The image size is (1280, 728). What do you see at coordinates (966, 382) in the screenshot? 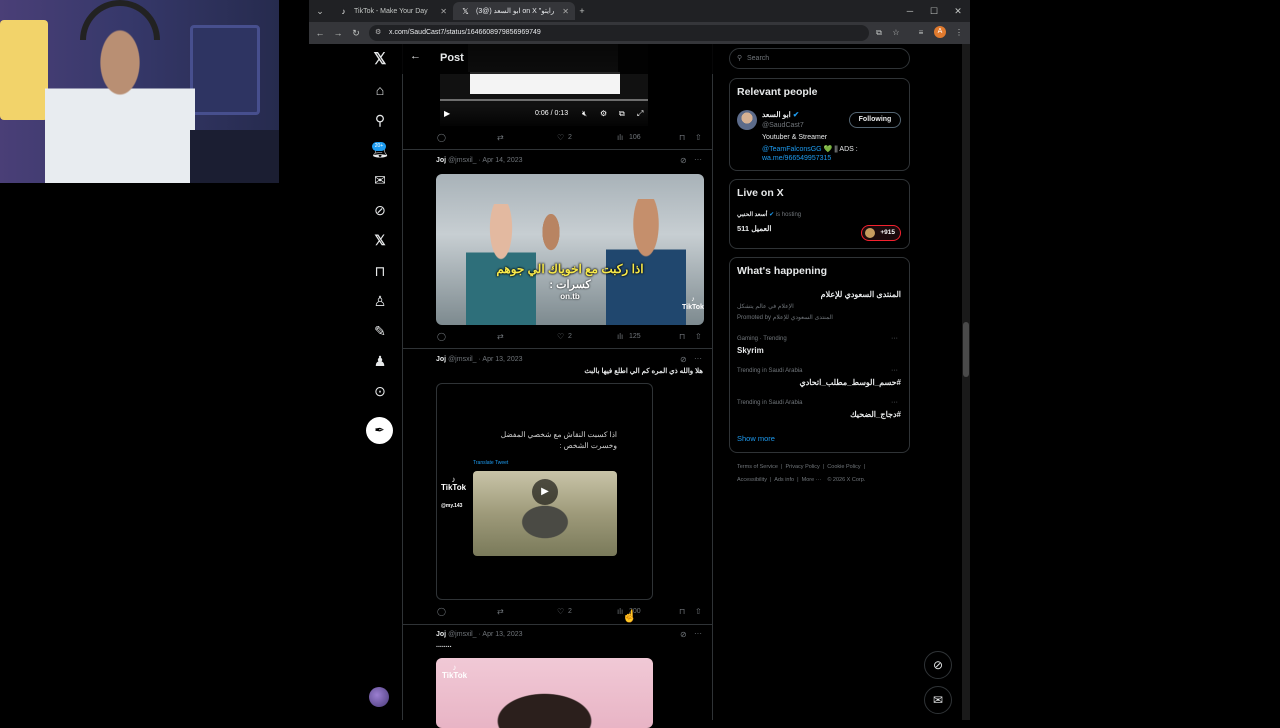
I see `scrollbar` at bounding box center [966, 382].